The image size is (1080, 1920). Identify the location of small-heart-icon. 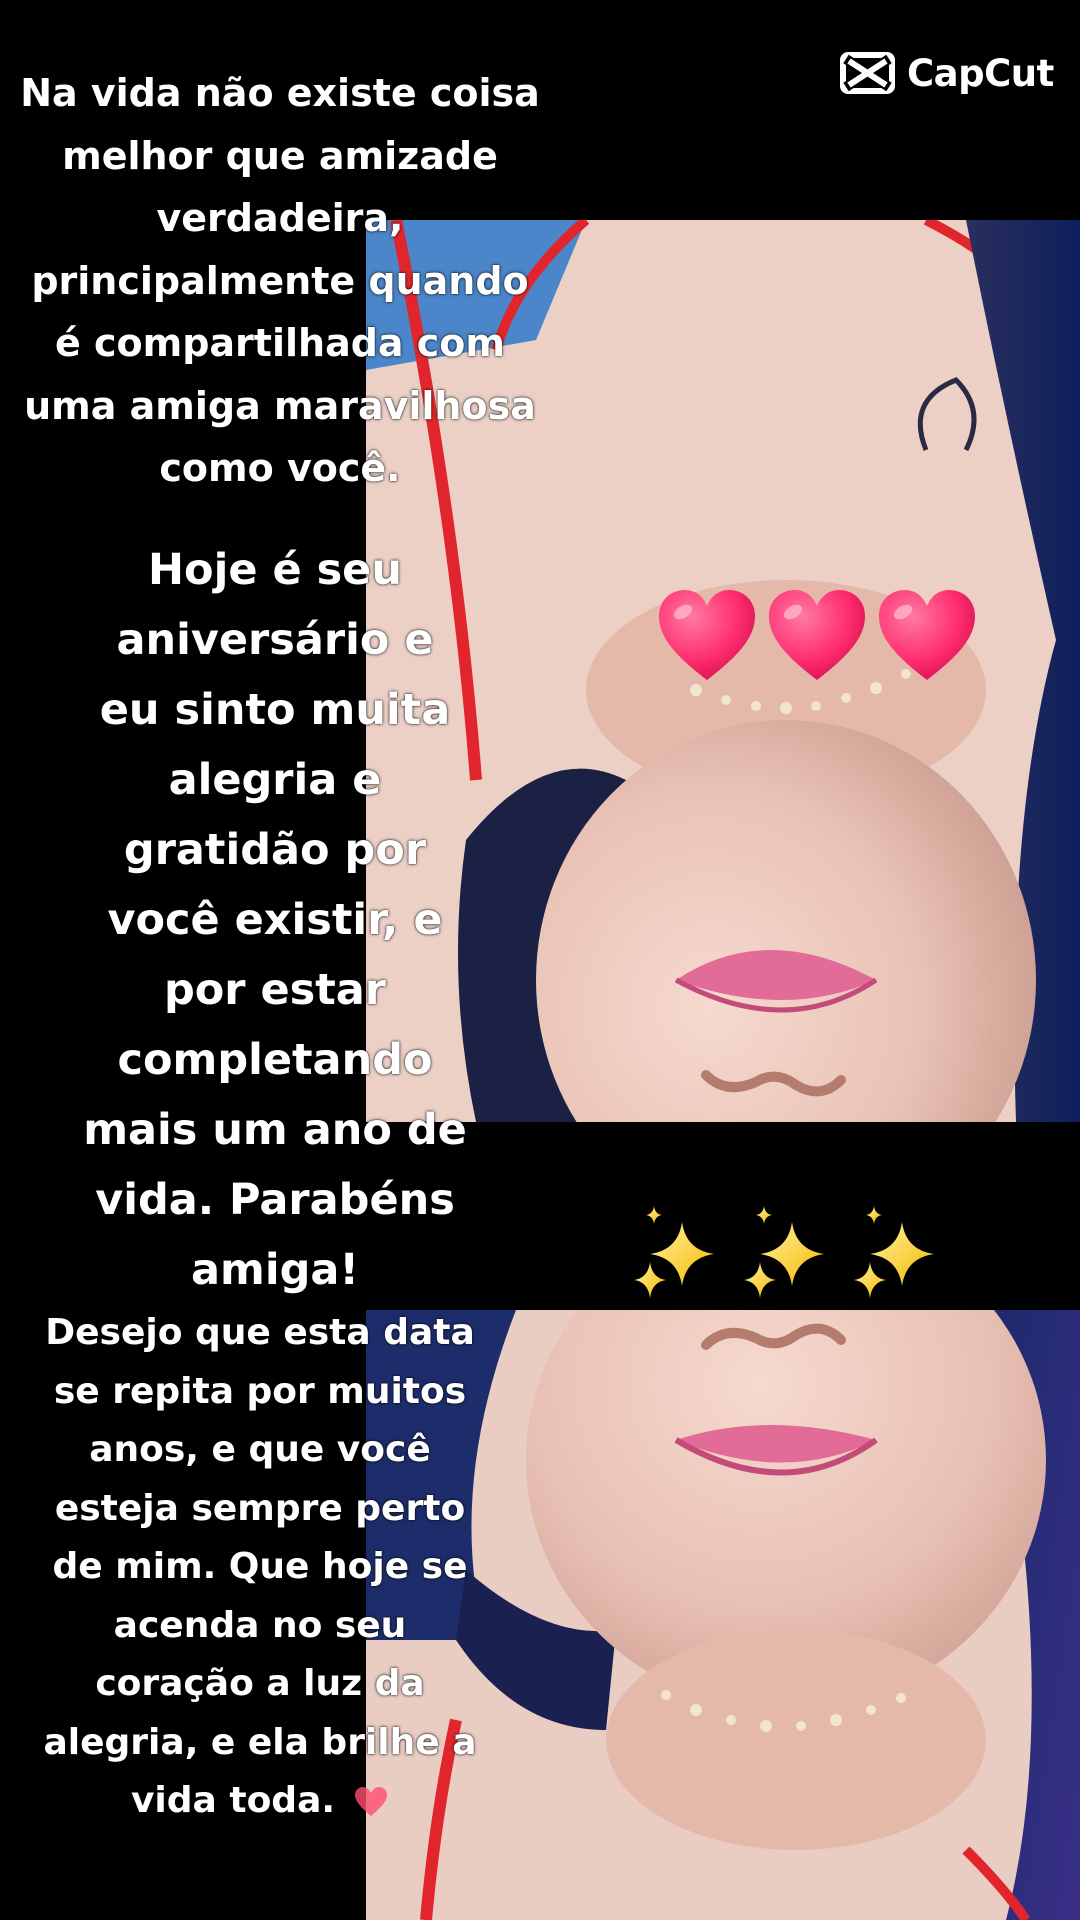
(371, 1801).